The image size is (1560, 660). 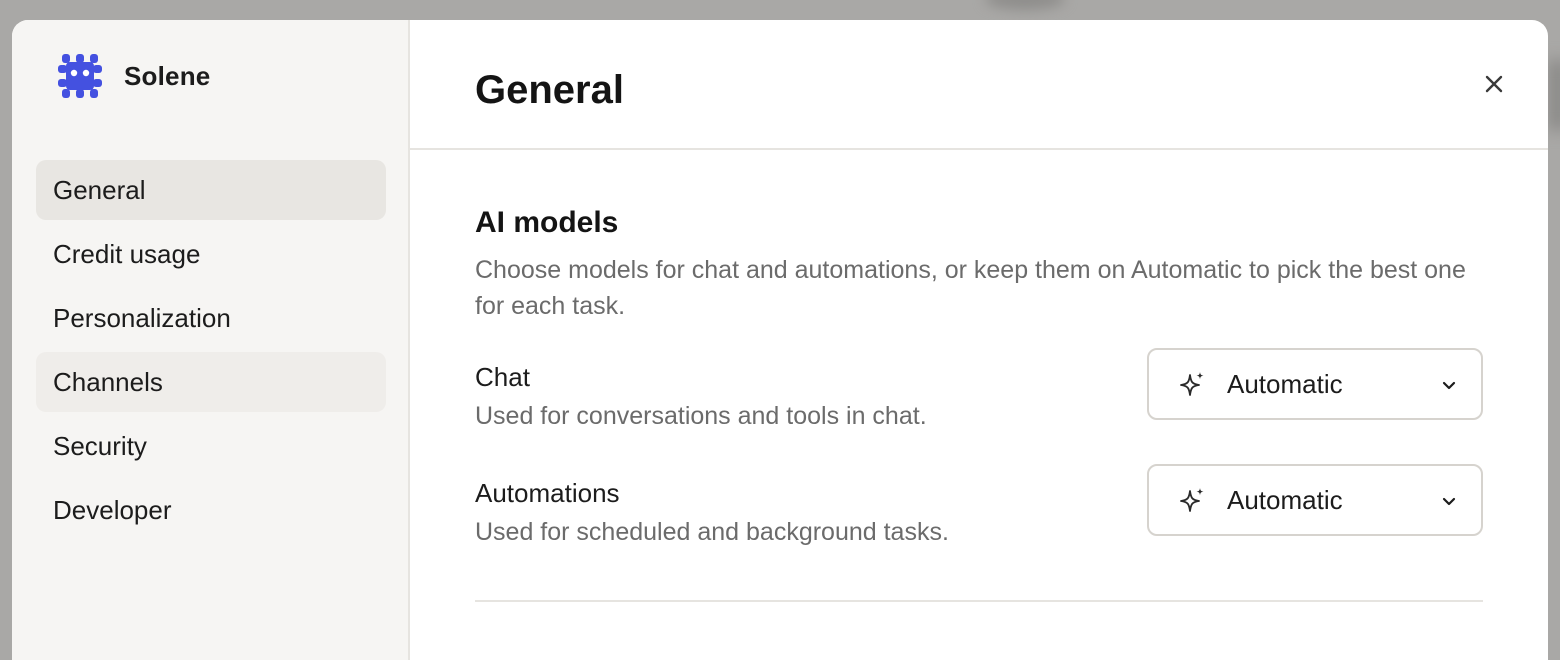 I want to click on close-icon, so click(x=1494, y=84).